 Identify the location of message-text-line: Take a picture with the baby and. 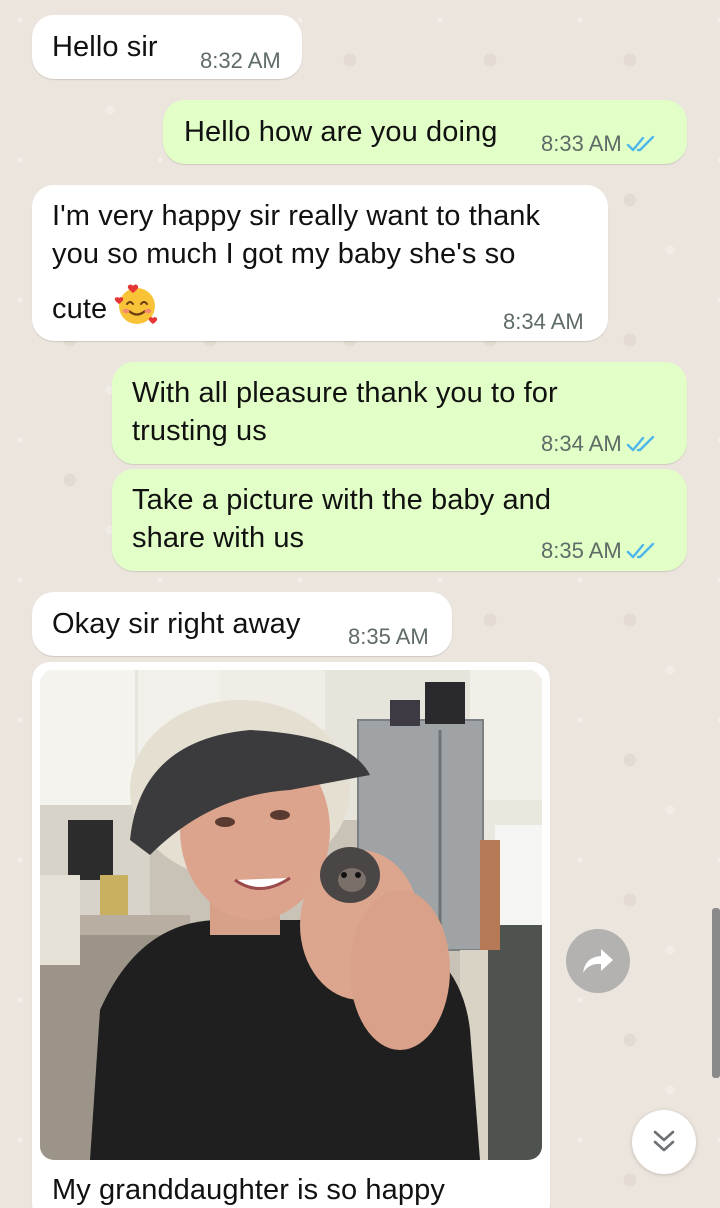
(342, 500).